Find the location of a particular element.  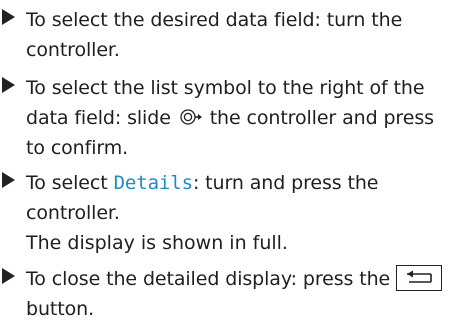

back-arrow-icon is located at coordinates (419, 276).